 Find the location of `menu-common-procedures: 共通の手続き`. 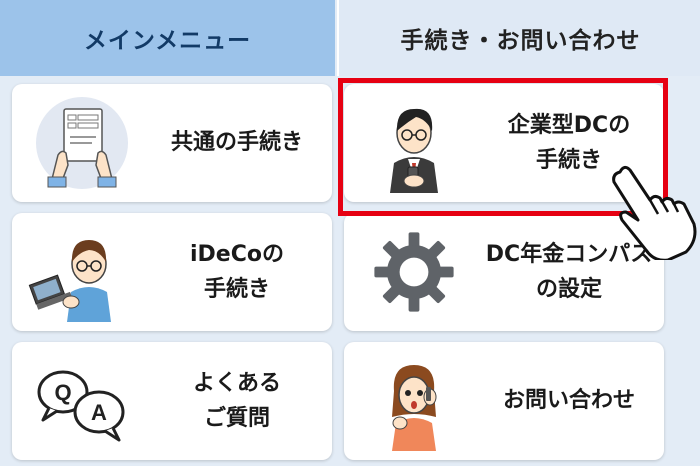

menu-common-procedures: 共通の手続き is located at coordinates (172, 143).